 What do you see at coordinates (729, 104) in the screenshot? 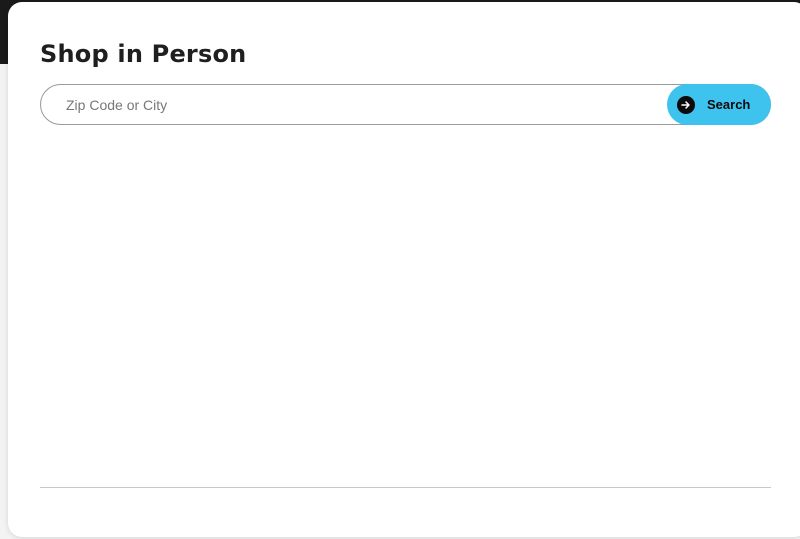
I see `search-button-label: Search` at bounding box center [729, 104].